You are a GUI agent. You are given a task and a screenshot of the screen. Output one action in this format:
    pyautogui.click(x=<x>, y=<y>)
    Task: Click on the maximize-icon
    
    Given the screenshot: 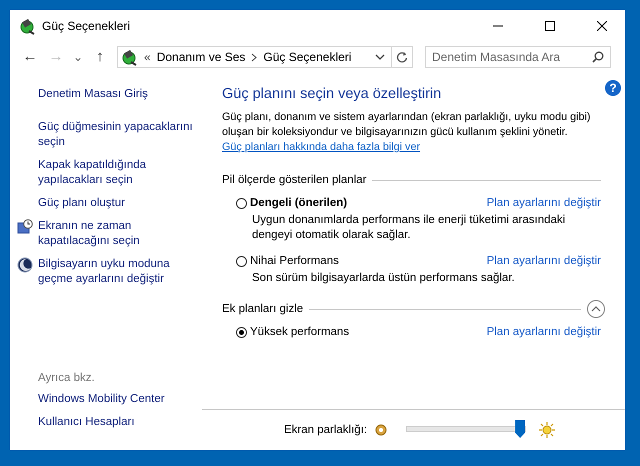 What is the action you would take?
    pyautogui.click(x=550, y=26)
    